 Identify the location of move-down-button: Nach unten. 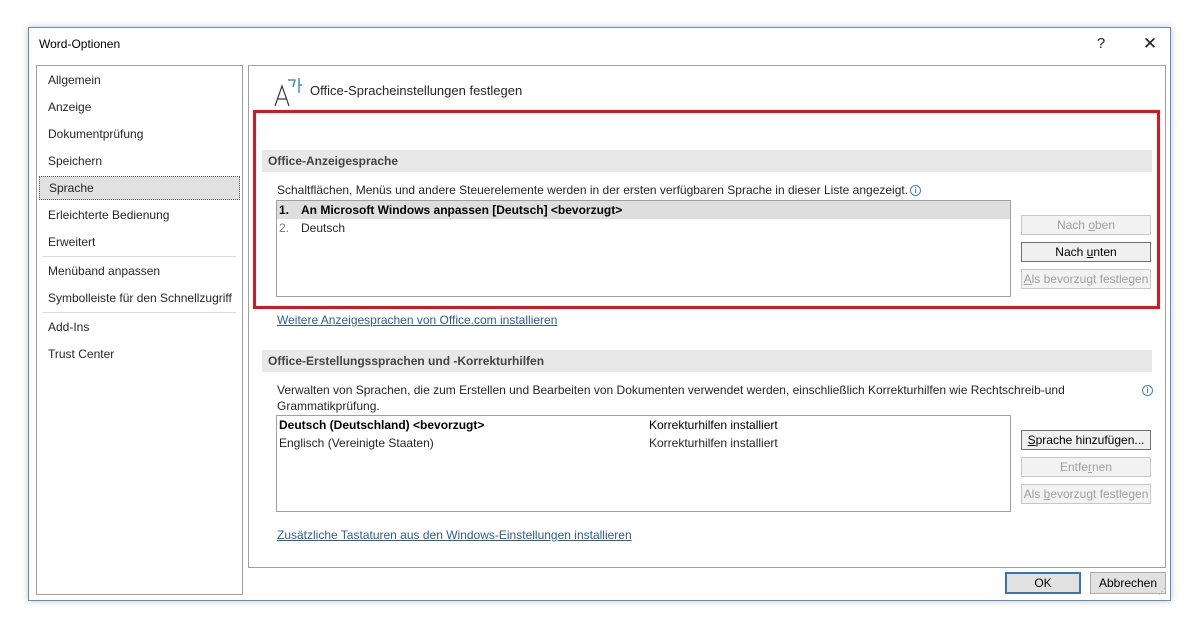
(1086, 252).